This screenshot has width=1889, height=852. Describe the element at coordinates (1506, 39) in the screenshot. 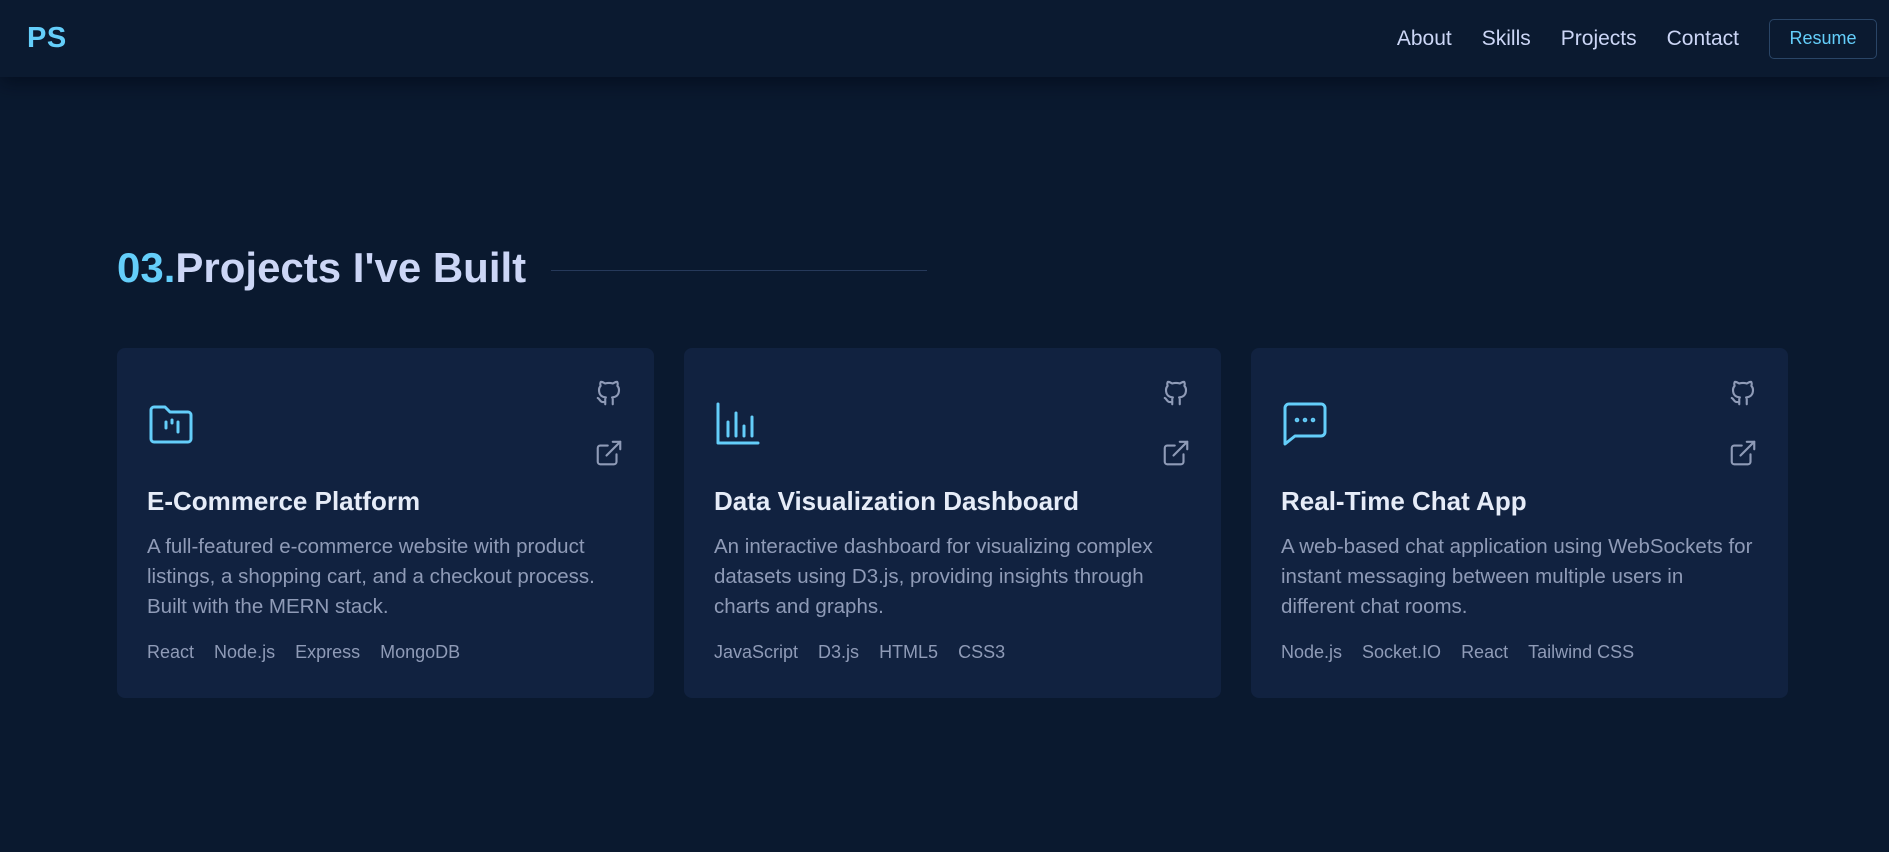

I see `nav-link-skills: Skills` at that location.